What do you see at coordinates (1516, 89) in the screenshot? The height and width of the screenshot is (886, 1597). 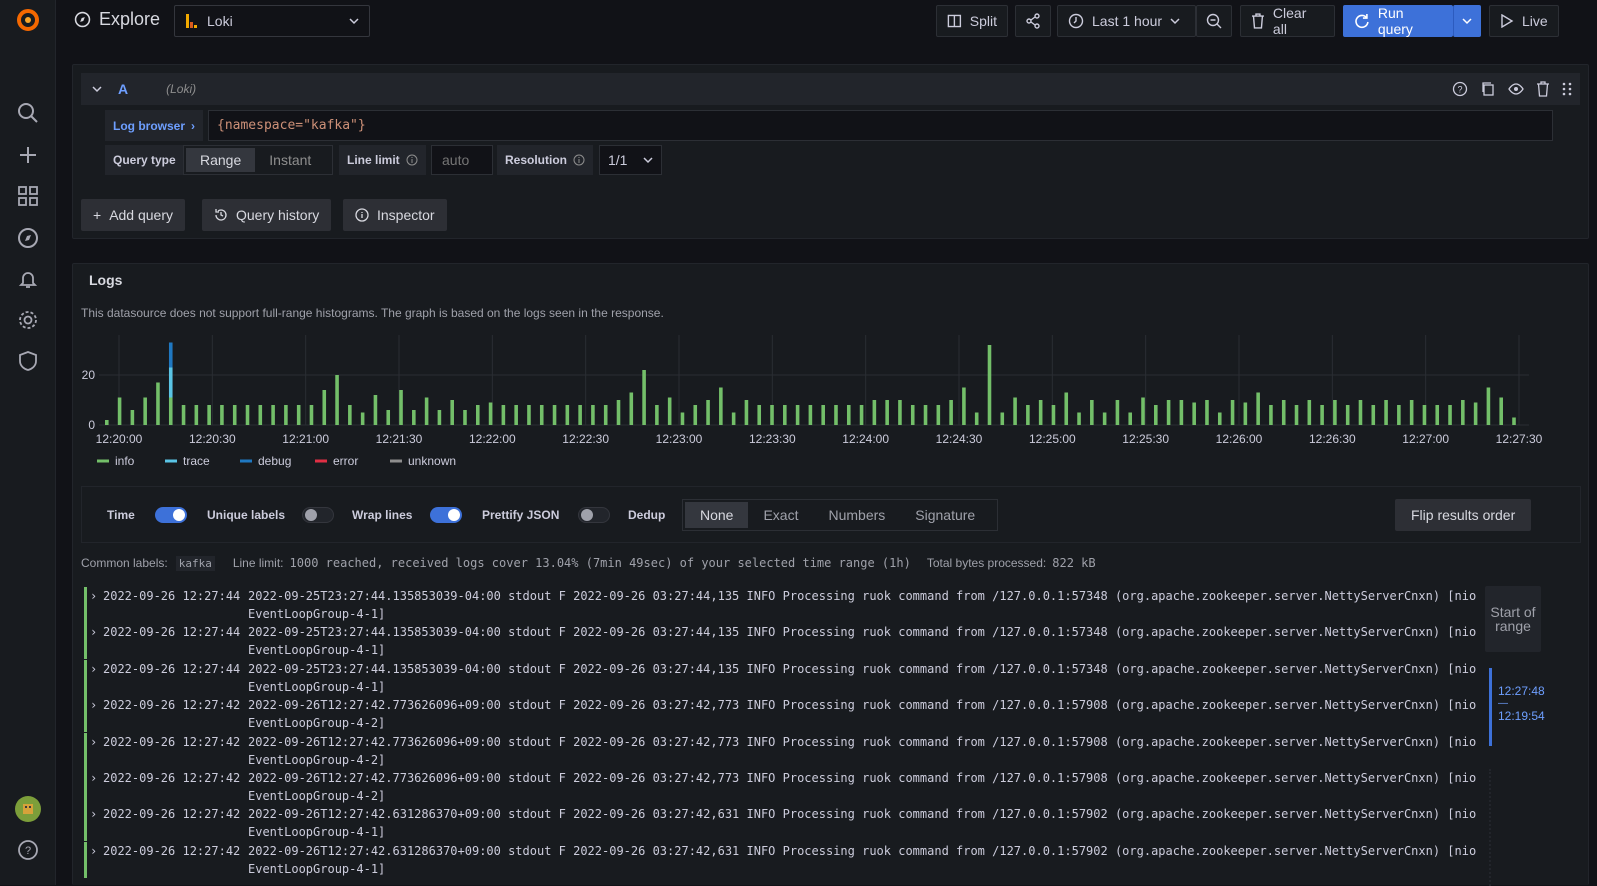 I see `eye-icon` at bounding box center [1516, 89].